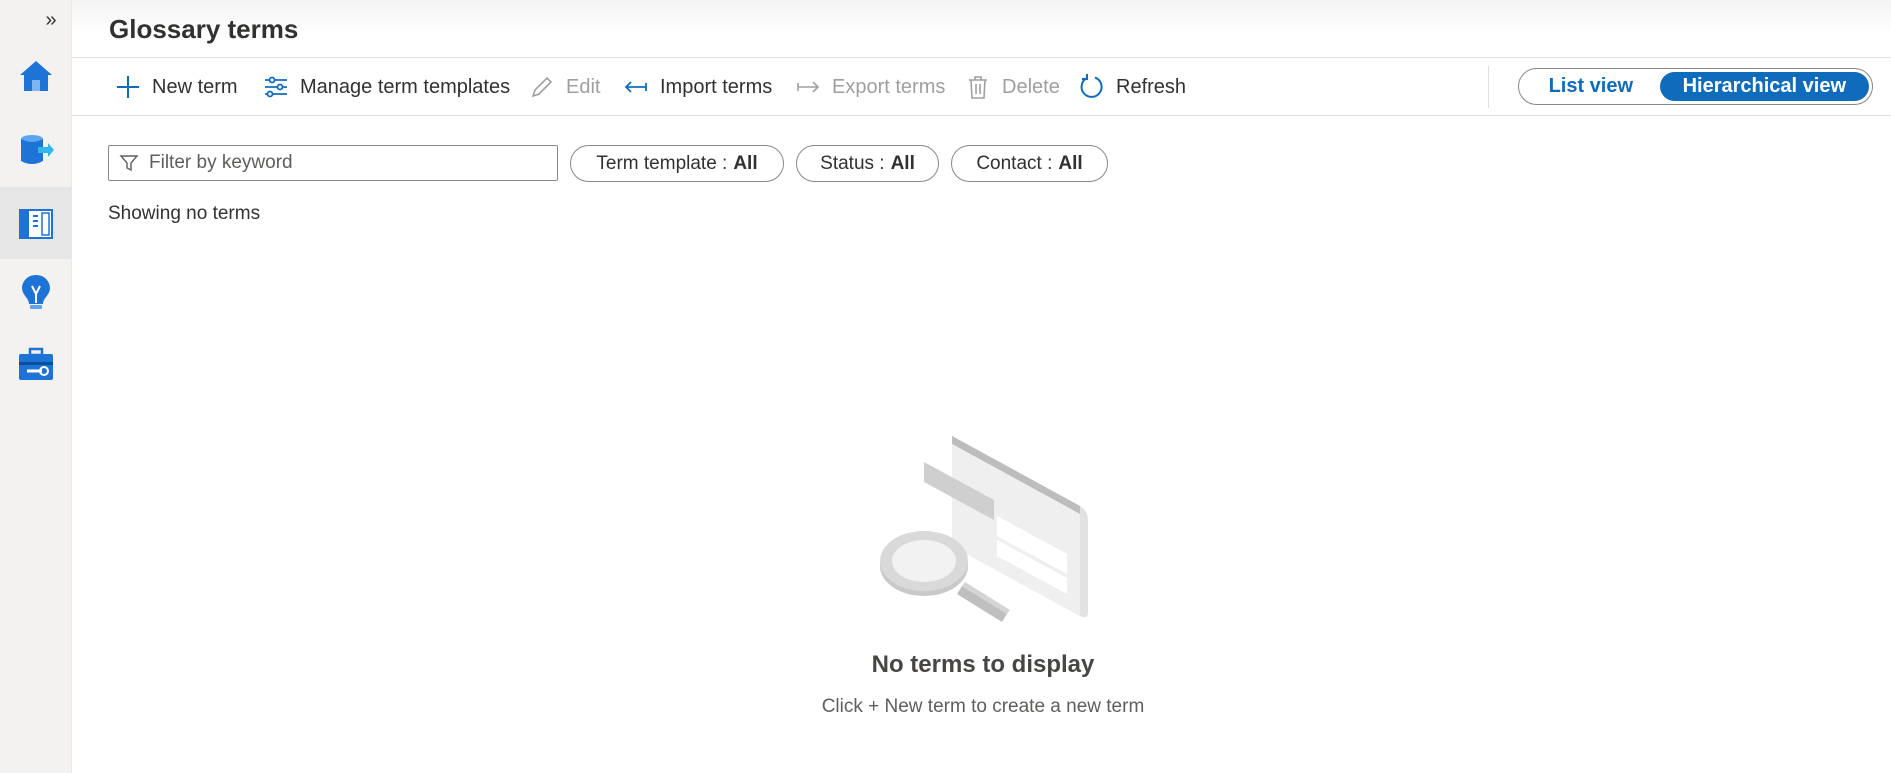 The height and width of the screenshot is (773, 1891). What do you see at coordinates (195, 86) in the screenshot?
I see `new-term-label: New term` at bounding box center [195, 86].